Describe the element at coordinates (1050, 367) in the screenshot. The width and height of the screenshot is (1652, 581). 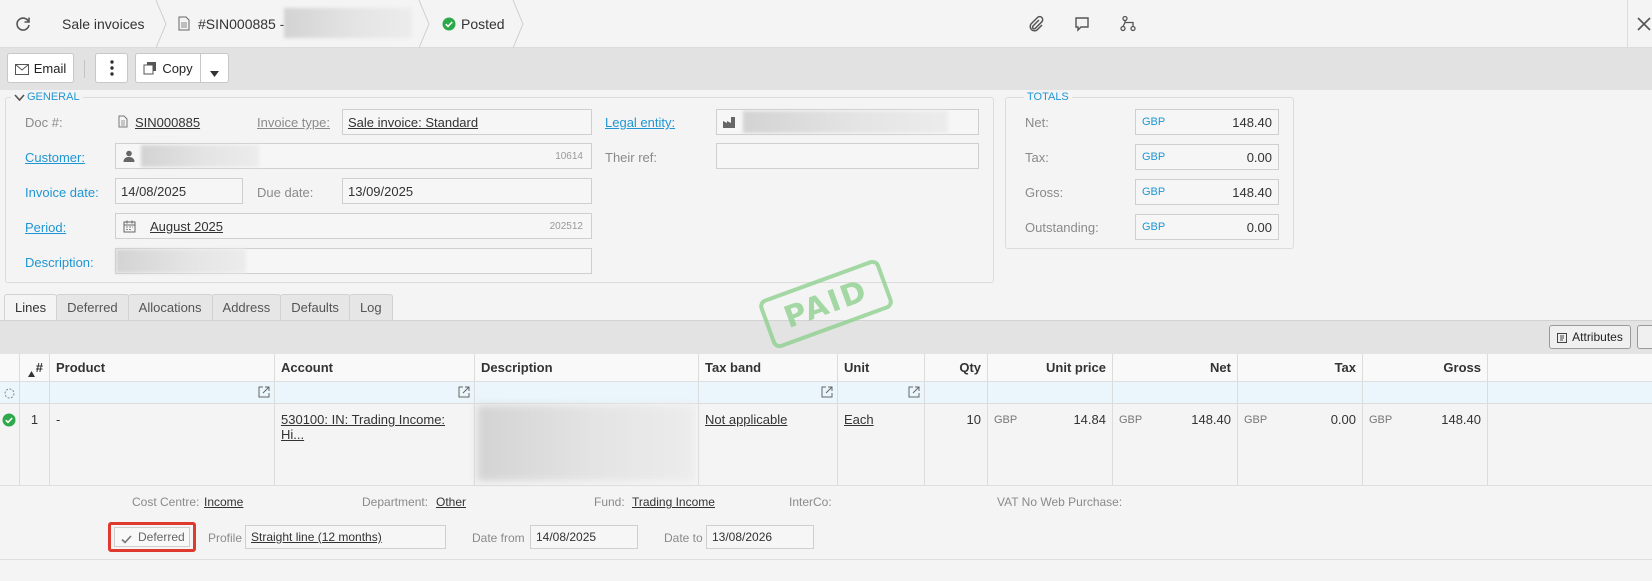
I see `header-unit-price: Unit price` at that location.